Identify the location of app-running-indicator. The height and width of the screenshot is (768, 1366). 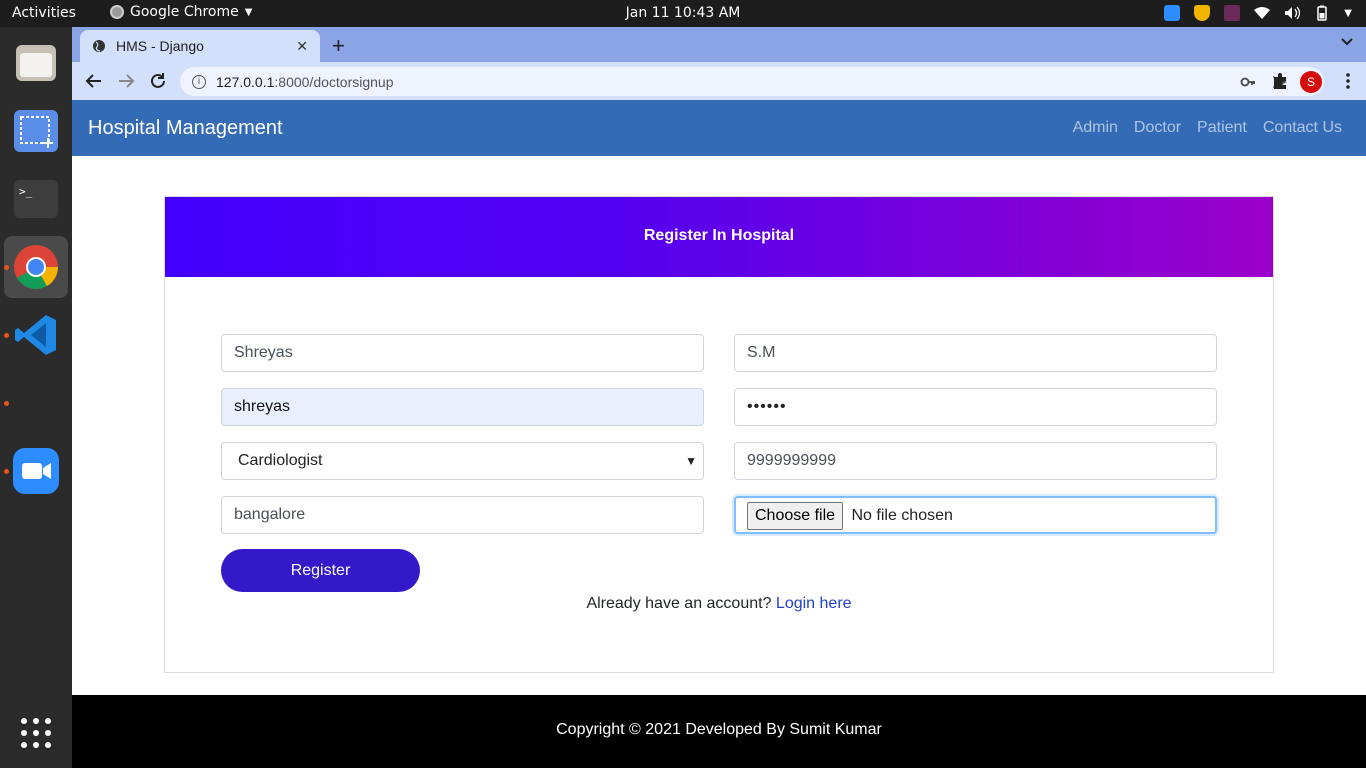
(6, 403).